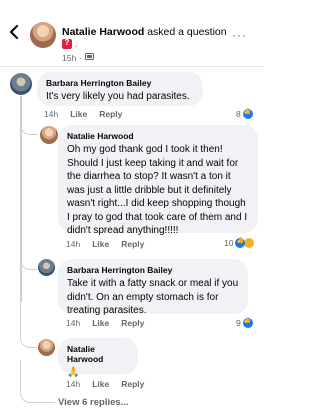 The width and height of the screenshot is (320, 420). What do you see at coordinates (67, 43) in the screenshot?
I see `question-badge-icon` at bounding box center [67, 43].